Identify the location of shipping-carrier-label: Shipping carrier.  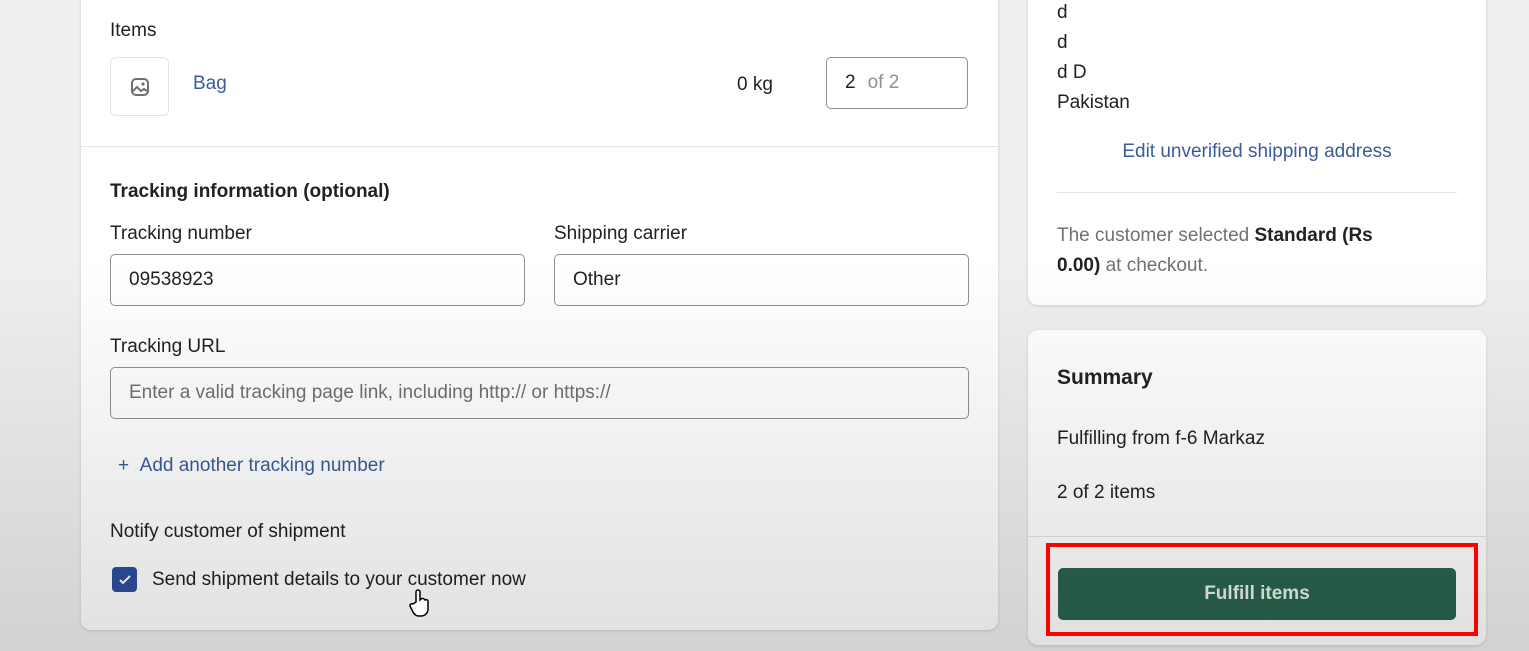
(621, 233).